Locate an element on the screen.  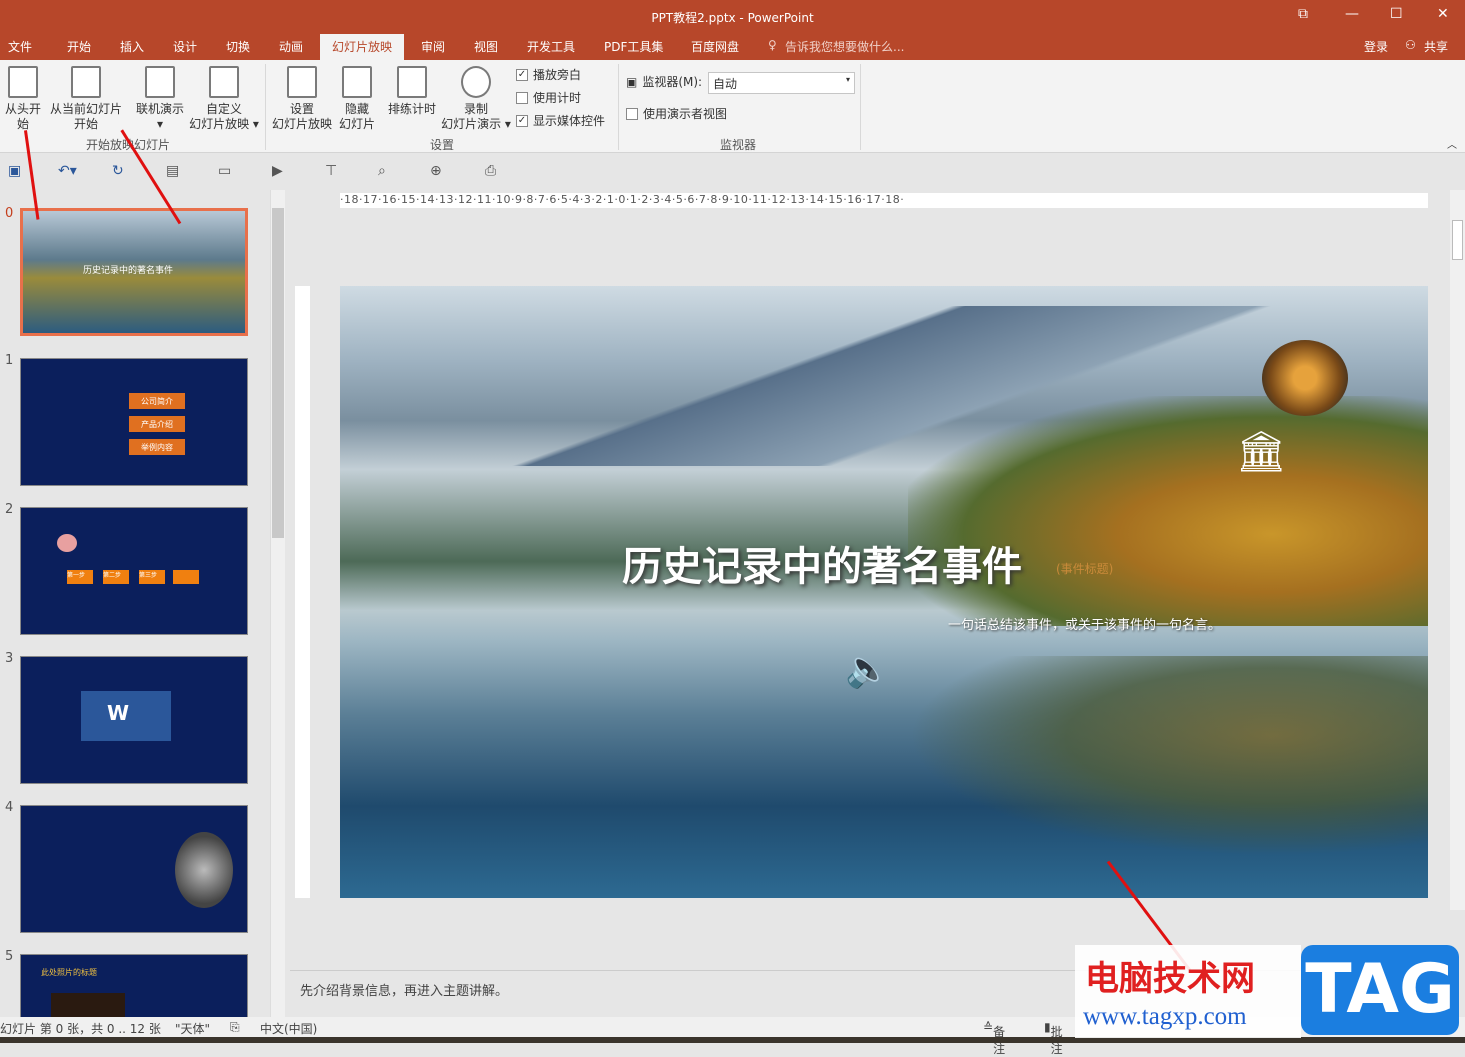
from-beginning-button: 从头开始 is located at coordinates (23, 99).